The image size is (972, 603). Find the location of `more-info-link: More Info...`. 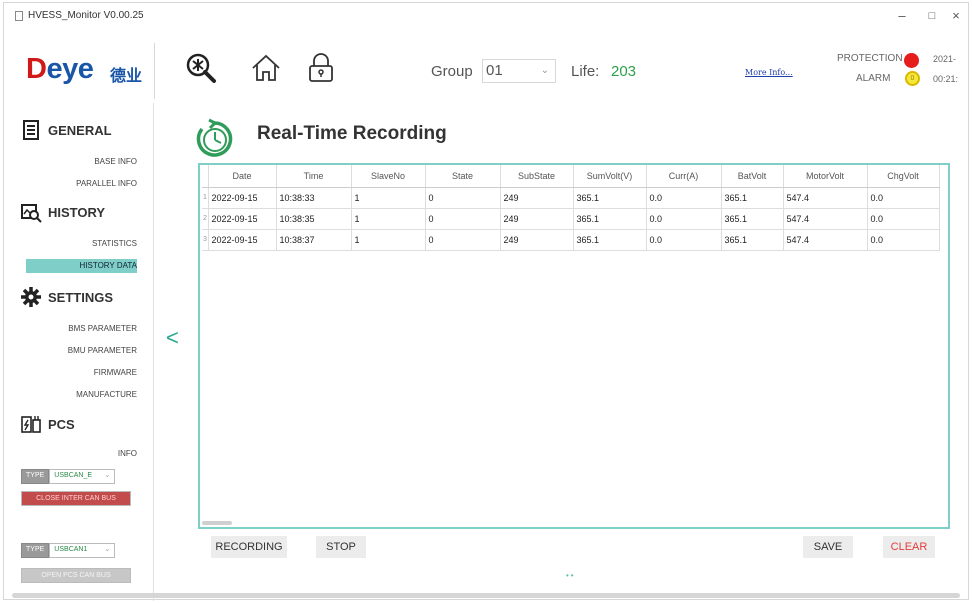

more-info-link: More Info... is located at coordinates (769, 72).